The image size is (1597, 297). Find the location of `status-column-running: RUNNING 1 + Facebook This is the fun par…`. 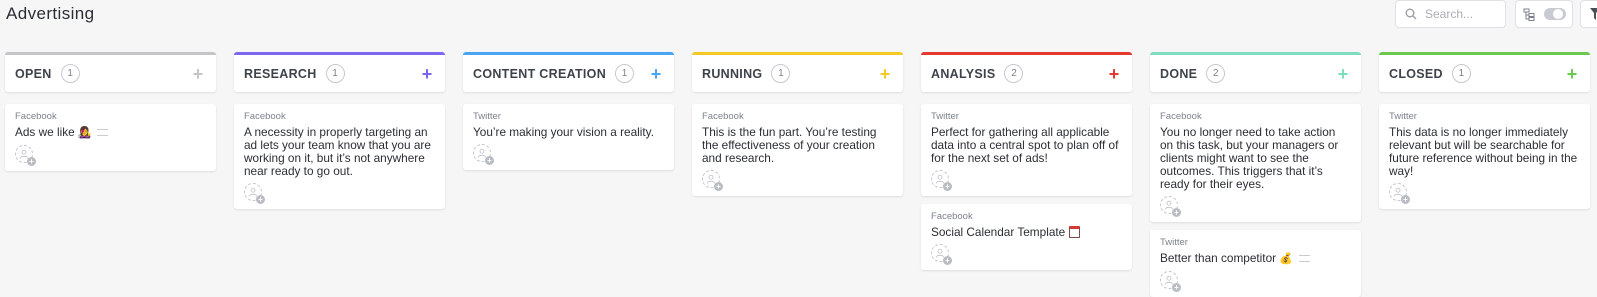

status-column-running: RUNNING 1 + Facebook This is the fun par… is located at coordinates (797, 174).